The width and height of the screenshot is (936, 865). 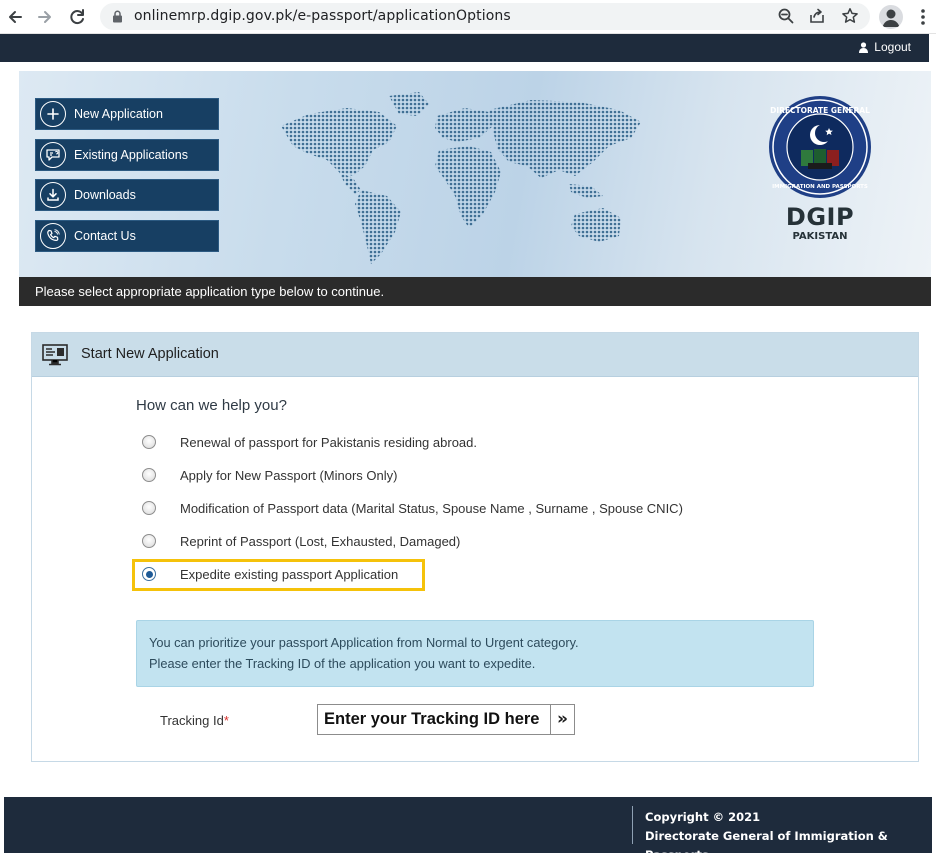 I want to click on logout-label: Logout, so click(x=892, y=47).